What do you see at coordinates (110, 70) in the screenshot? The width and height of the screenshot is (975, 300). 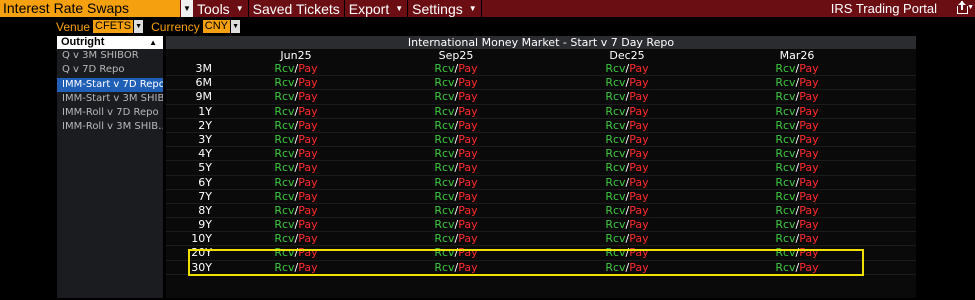 I see `sidebar-item: Q v 7D Repo` at bounding box center [110, 70].